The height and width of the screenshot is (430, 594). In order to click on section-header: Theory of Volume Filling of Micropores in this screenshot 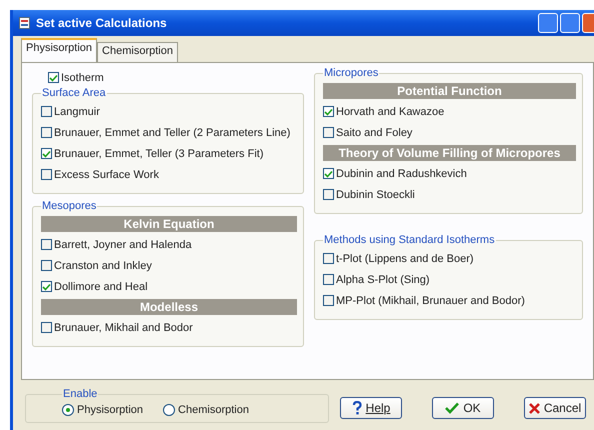, I will do `click(449, 153)`.